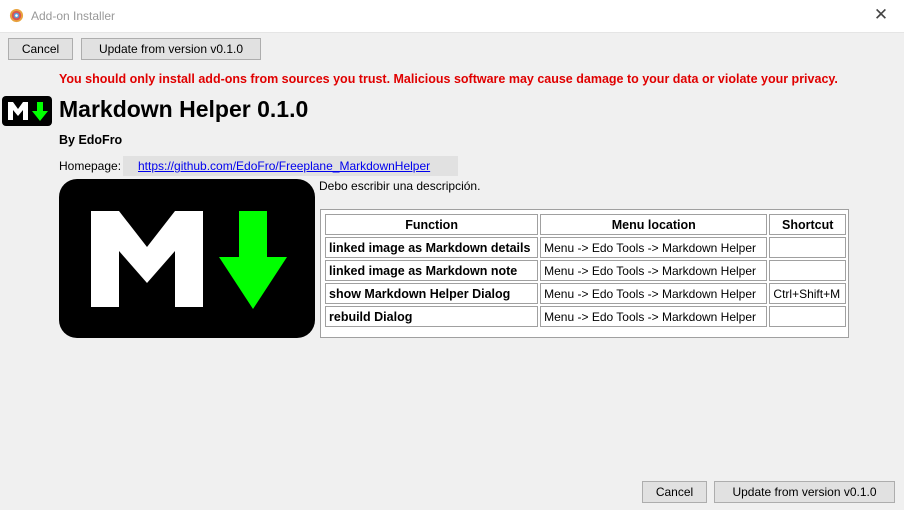 The image size is (904, 510). Describe the element at coordinates (171, 49) in the screenshot. I see `update-button-top: Update from version v0.1.0` at that location.